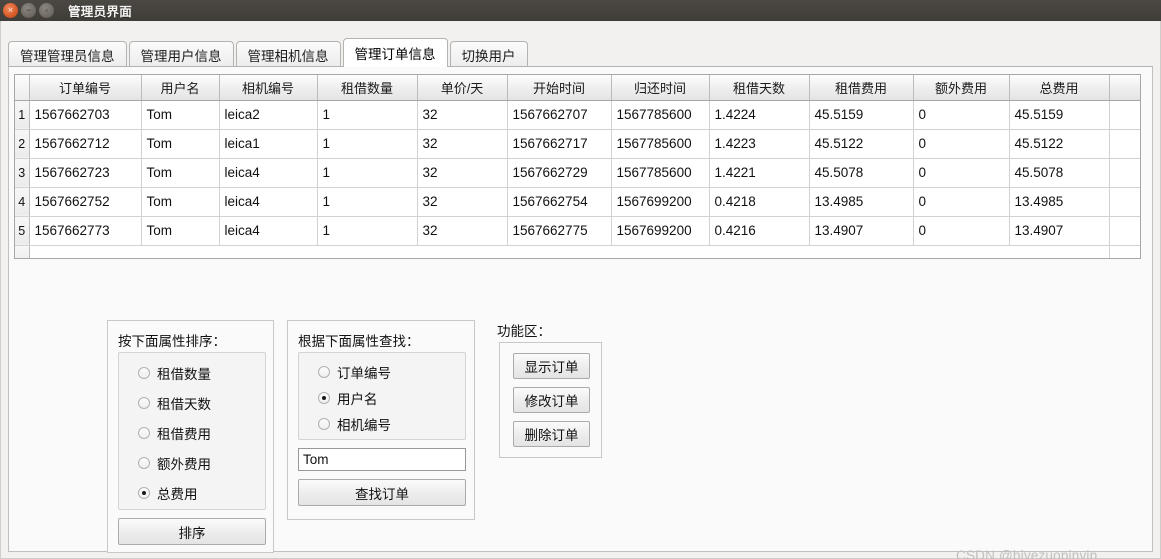 The height and width of the screenshot is (559, 1161). Describe the element at coordinates (174, 373) in the screenshot. I see `sort-option-rent-quantity: 租借数量` at that location.